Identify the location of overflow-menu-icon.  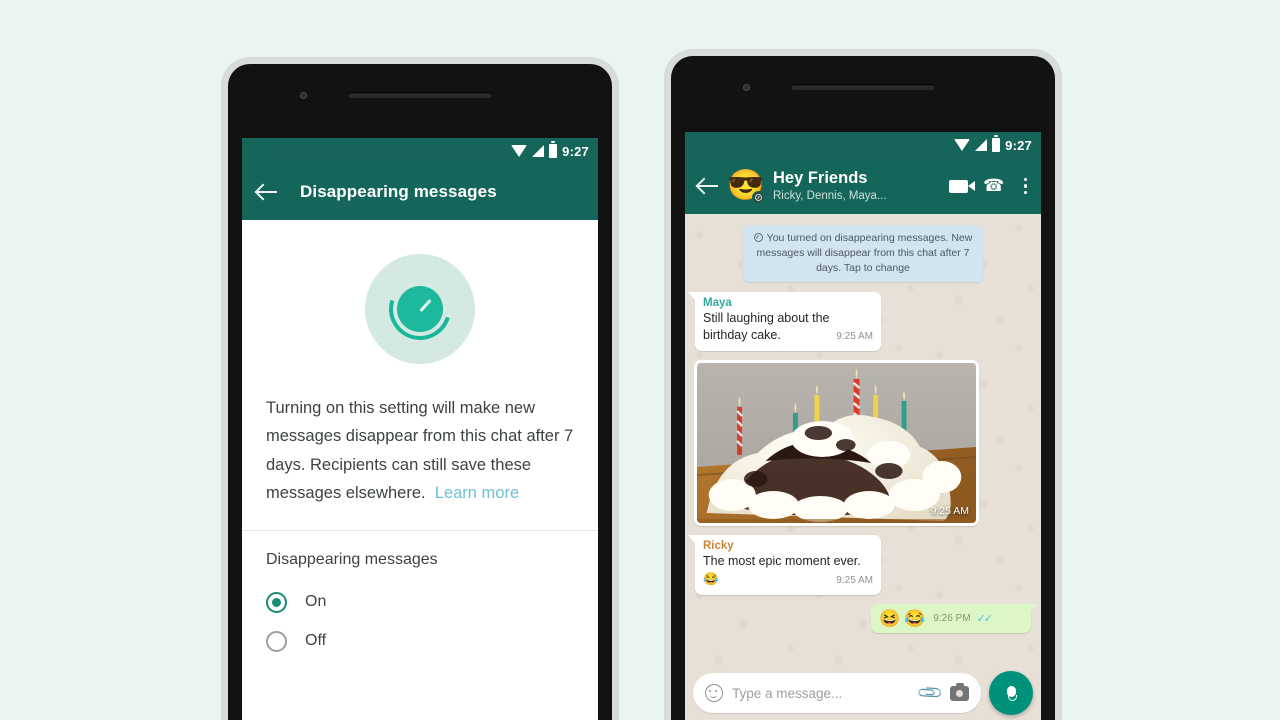
(1026, 186).